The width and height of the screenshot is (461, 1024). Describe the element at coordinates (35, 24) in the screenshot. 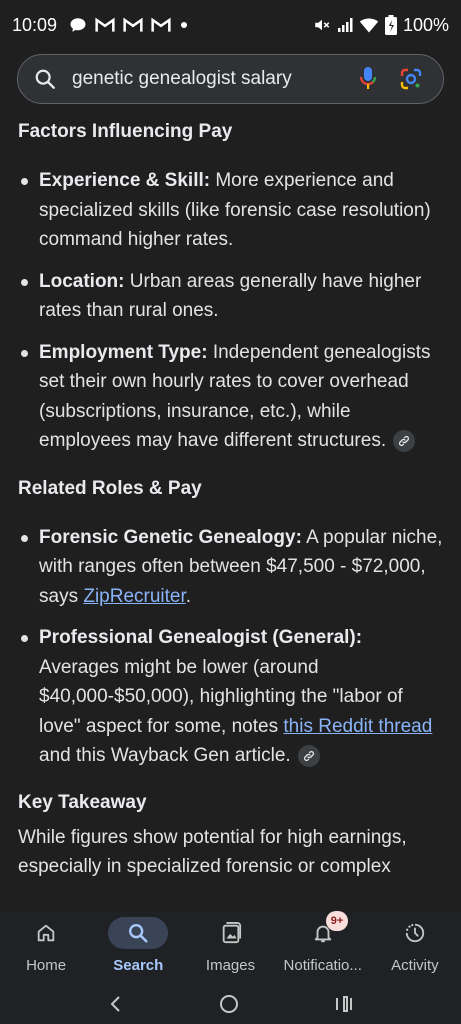

I see `status-time: 10:09` at that location.